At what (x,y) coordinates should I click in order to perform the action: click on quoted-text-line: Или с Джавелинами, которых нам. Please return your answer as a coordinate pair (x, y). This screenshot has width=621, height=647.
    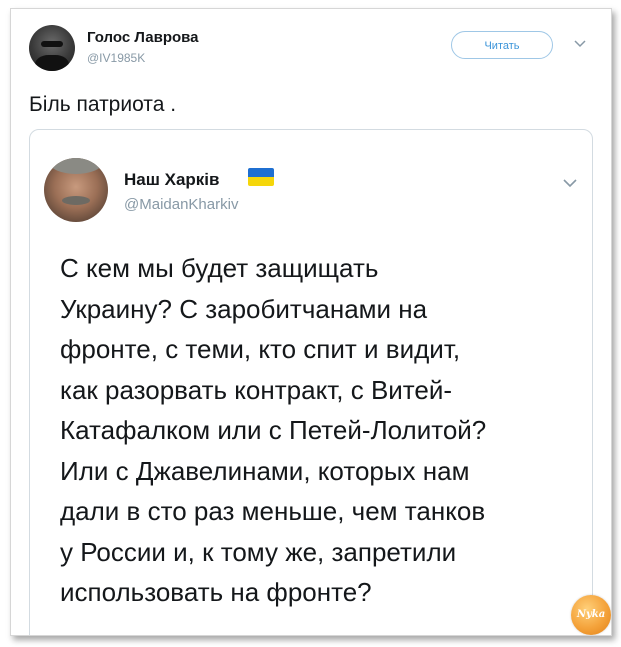
    Looking at the image, I should click on (265, 470).